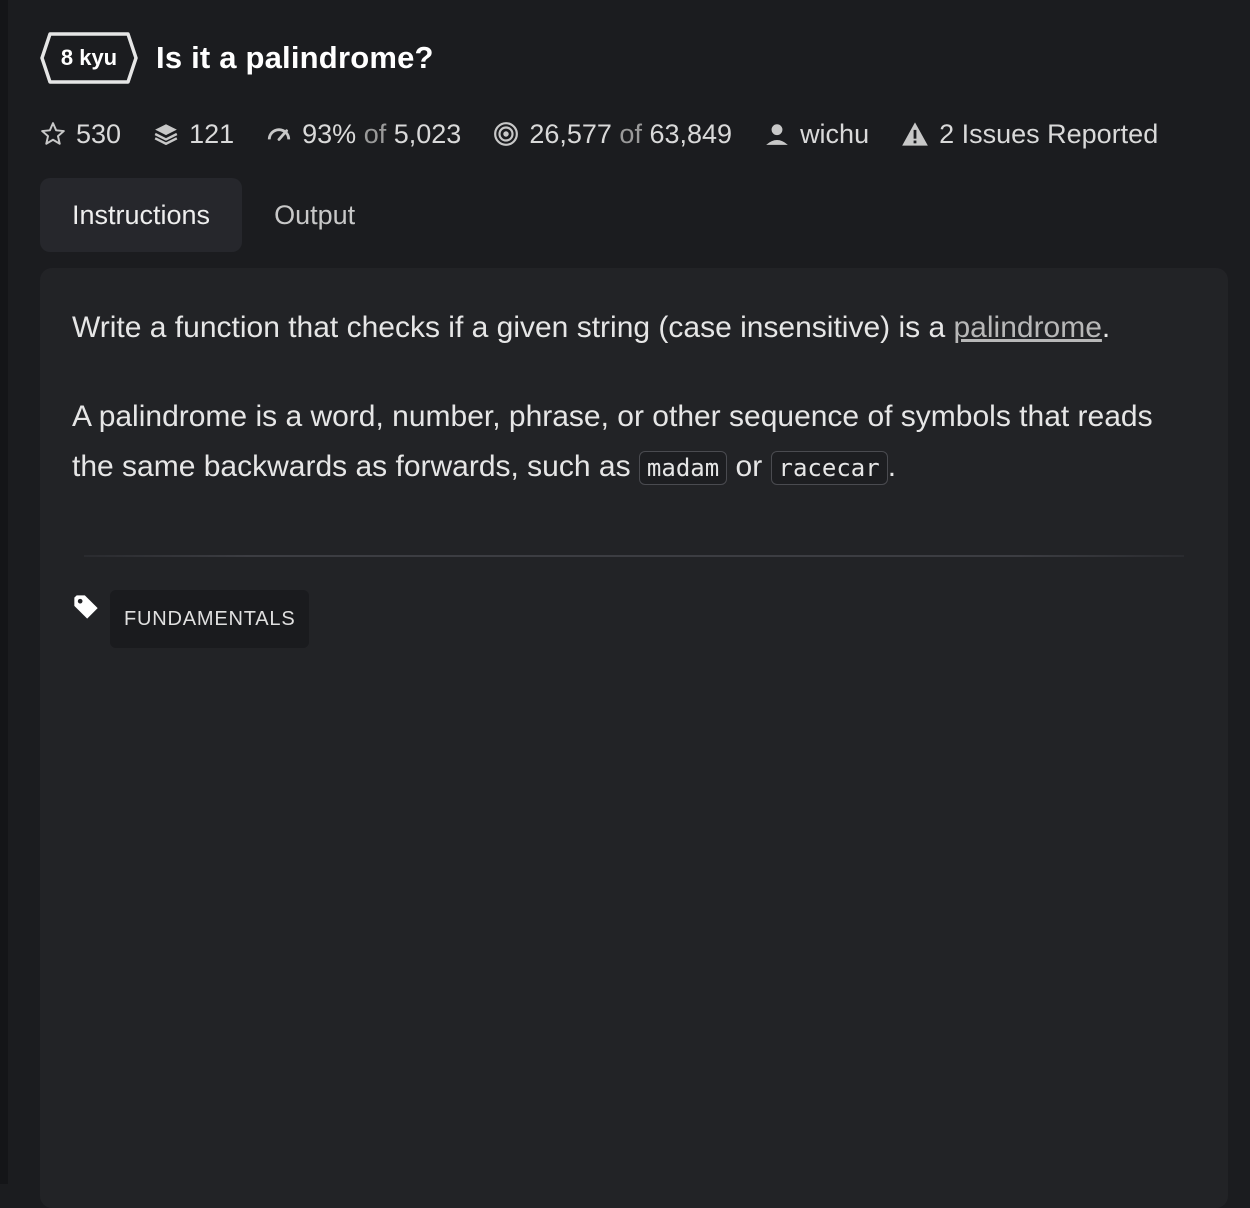  Describe the element at coordinates (212, 133) in the screenshot. I see `collections-count: 121` at that location.